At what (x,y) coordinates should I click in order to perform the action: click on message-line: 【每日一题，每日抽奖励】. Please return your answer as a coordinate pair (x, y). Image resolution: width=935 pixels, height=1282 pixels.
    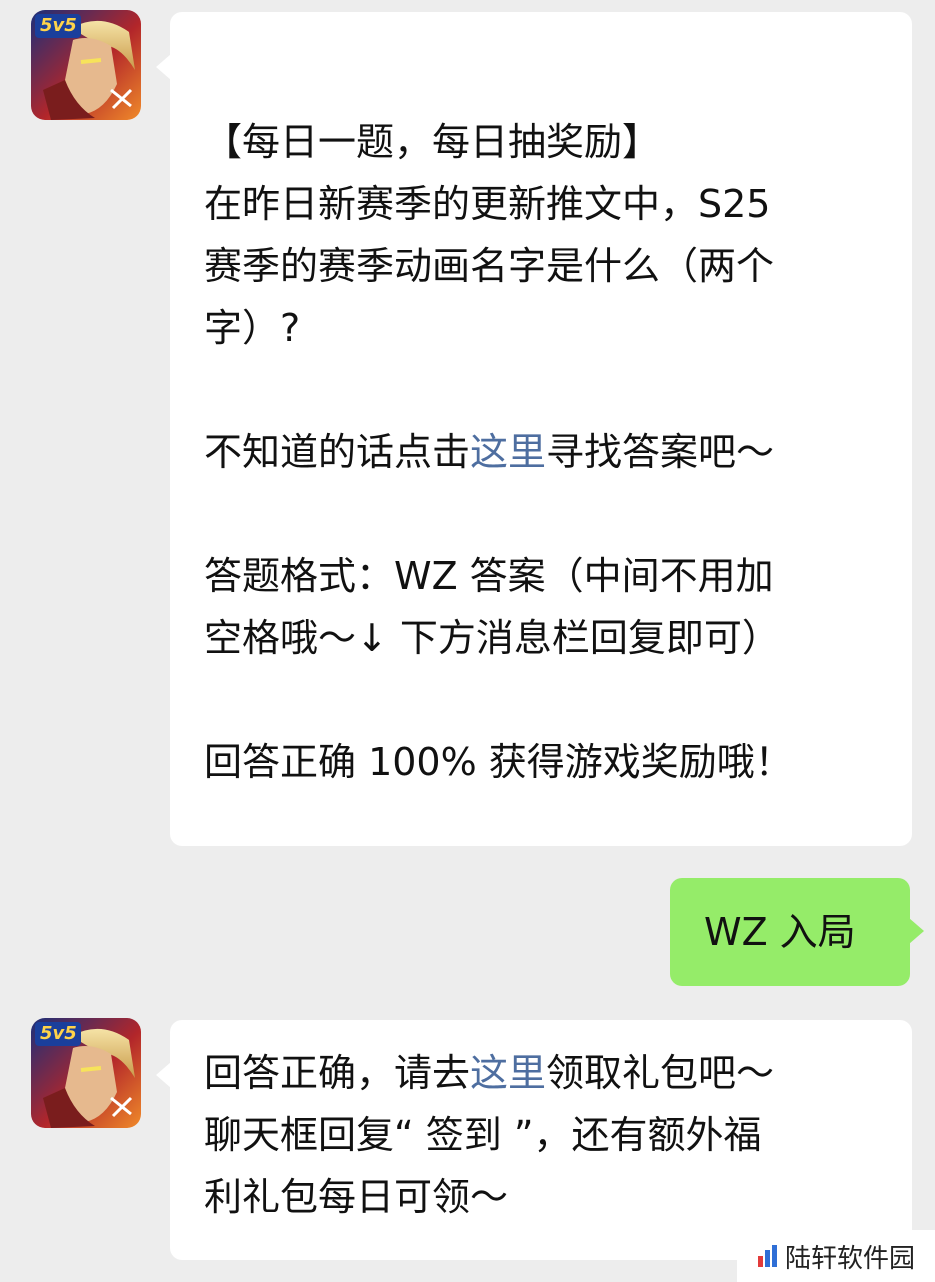
    Looking at the image, I should click on (432, 142).